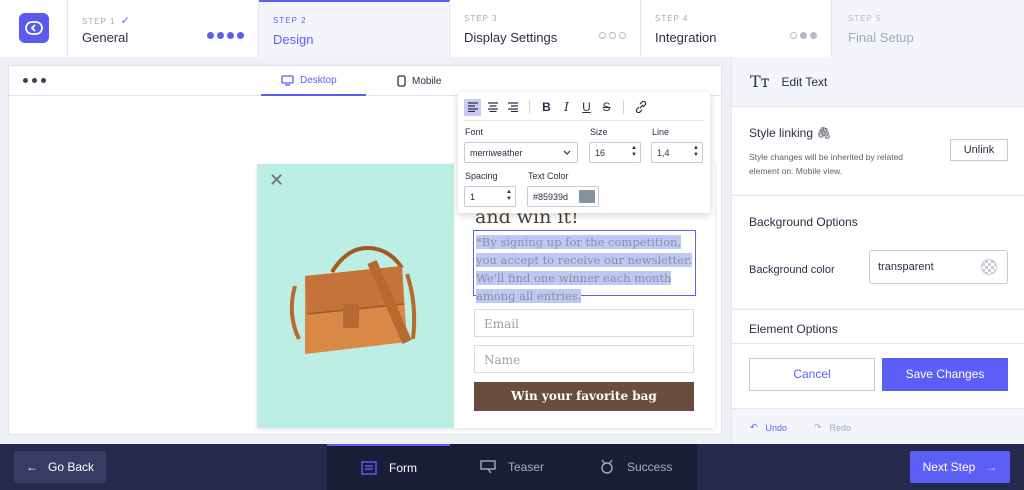 The width and height of the screenshot is (1024, 490). What do you see at coordinates (521, 152) in the screenshot?
I see `font-select: merriweather` at bounding box center [521, 152].